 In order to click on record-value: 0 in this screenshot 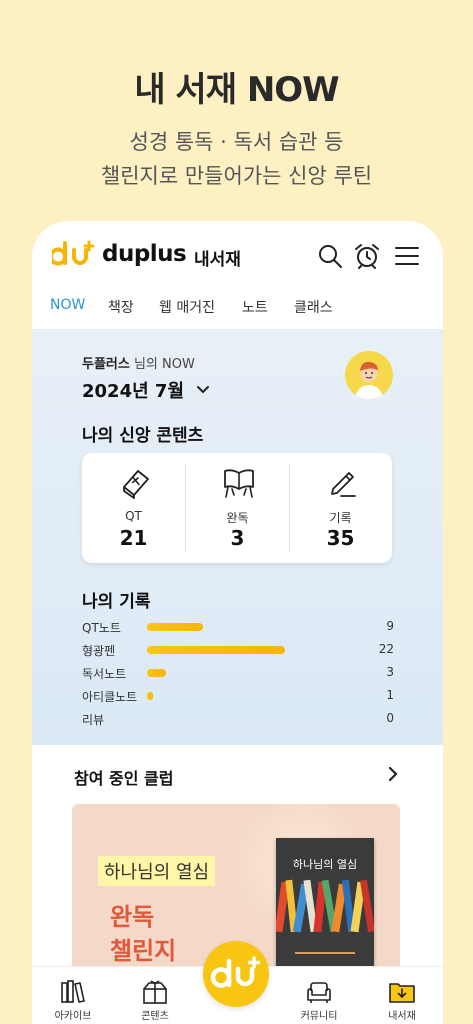, I will do `click(390, 718)`.